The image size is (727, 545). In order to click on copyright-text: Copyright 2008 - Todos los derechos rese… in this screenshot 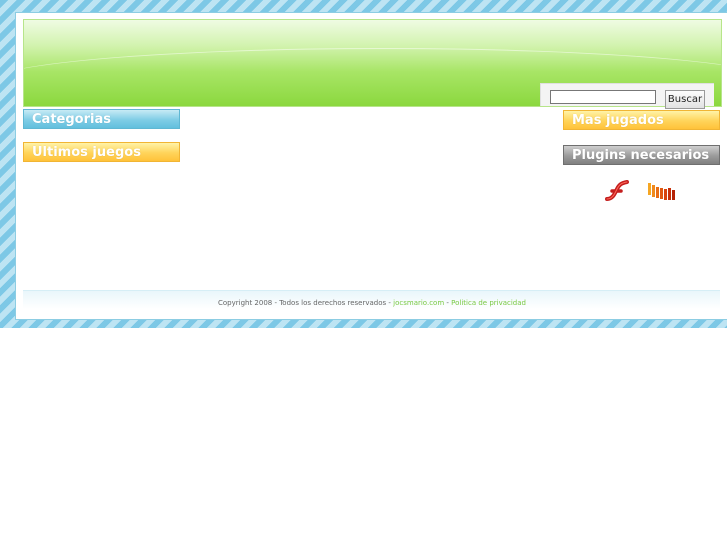, I will do `click(306, 303)`.